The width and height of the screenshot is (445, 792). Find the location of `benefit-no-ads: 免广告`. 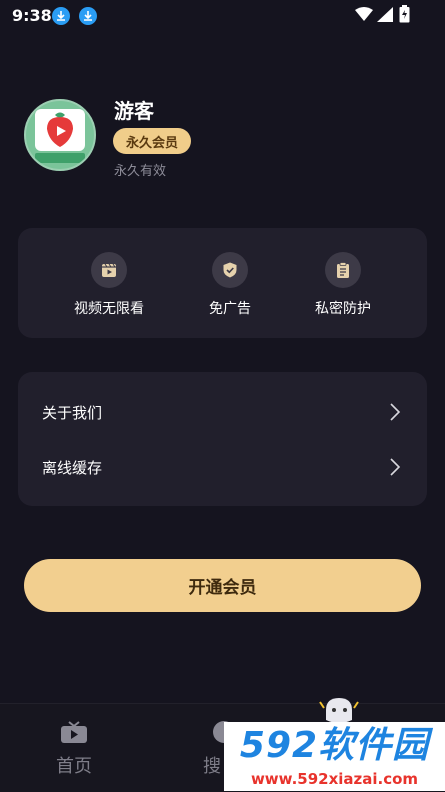

benefit-no-ads: 免广告 is located at coordinates (230, 285).